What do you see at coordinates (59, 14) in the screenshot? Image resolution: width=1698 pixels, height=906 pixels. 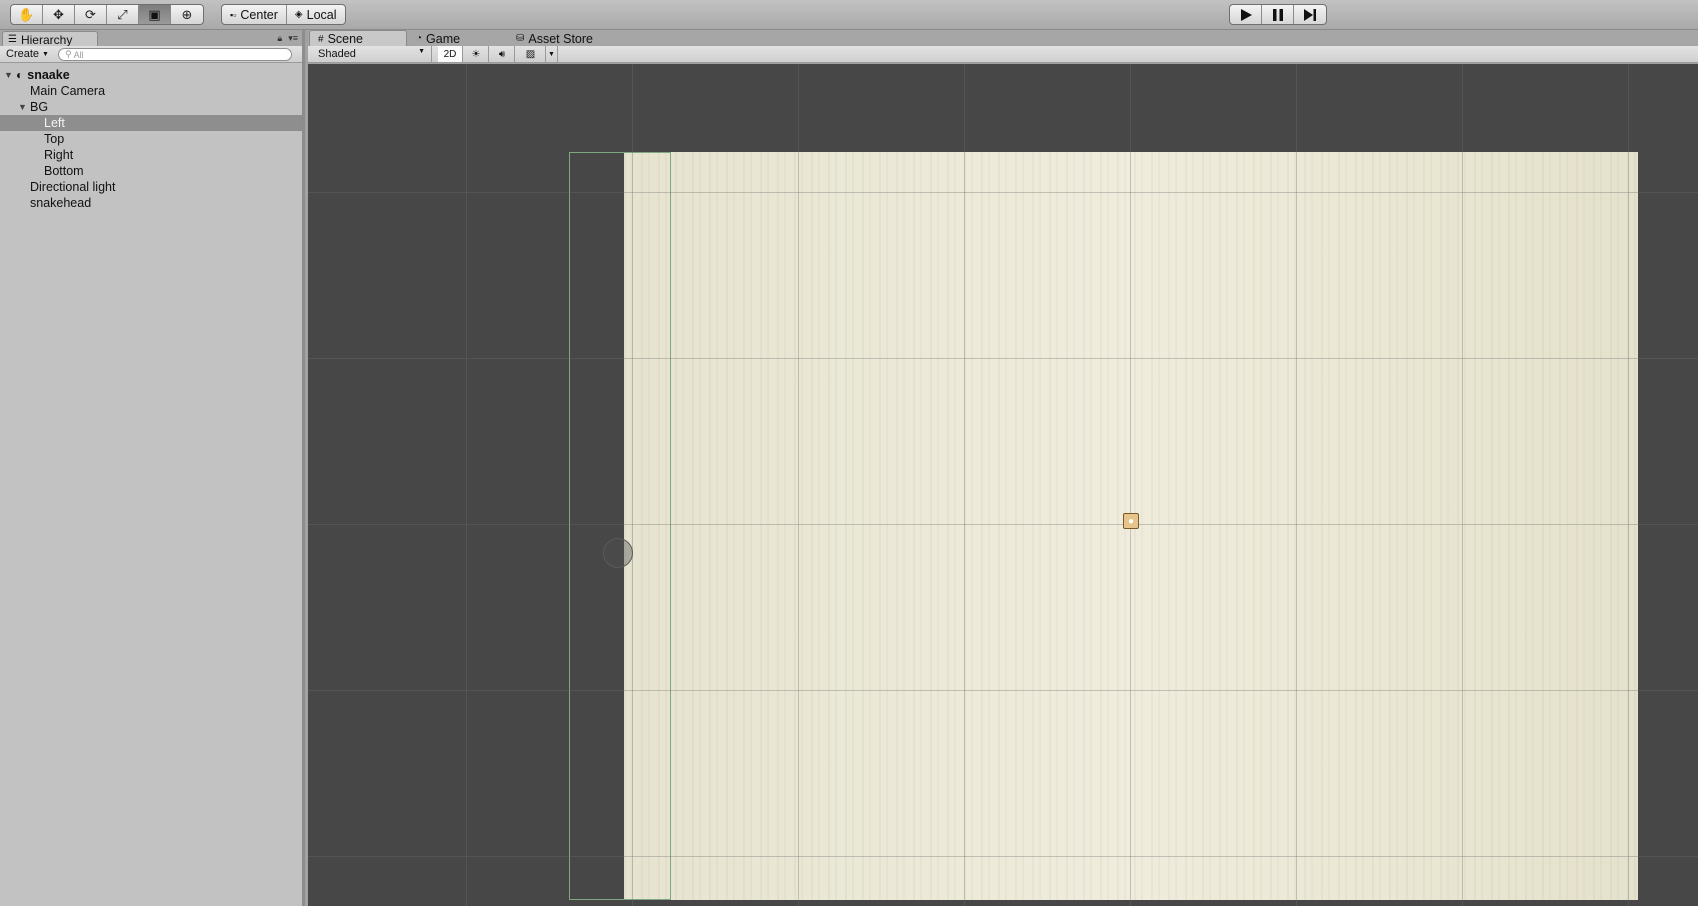 I see `move-tool-icon: ✥` at bounding box center [59, 14].